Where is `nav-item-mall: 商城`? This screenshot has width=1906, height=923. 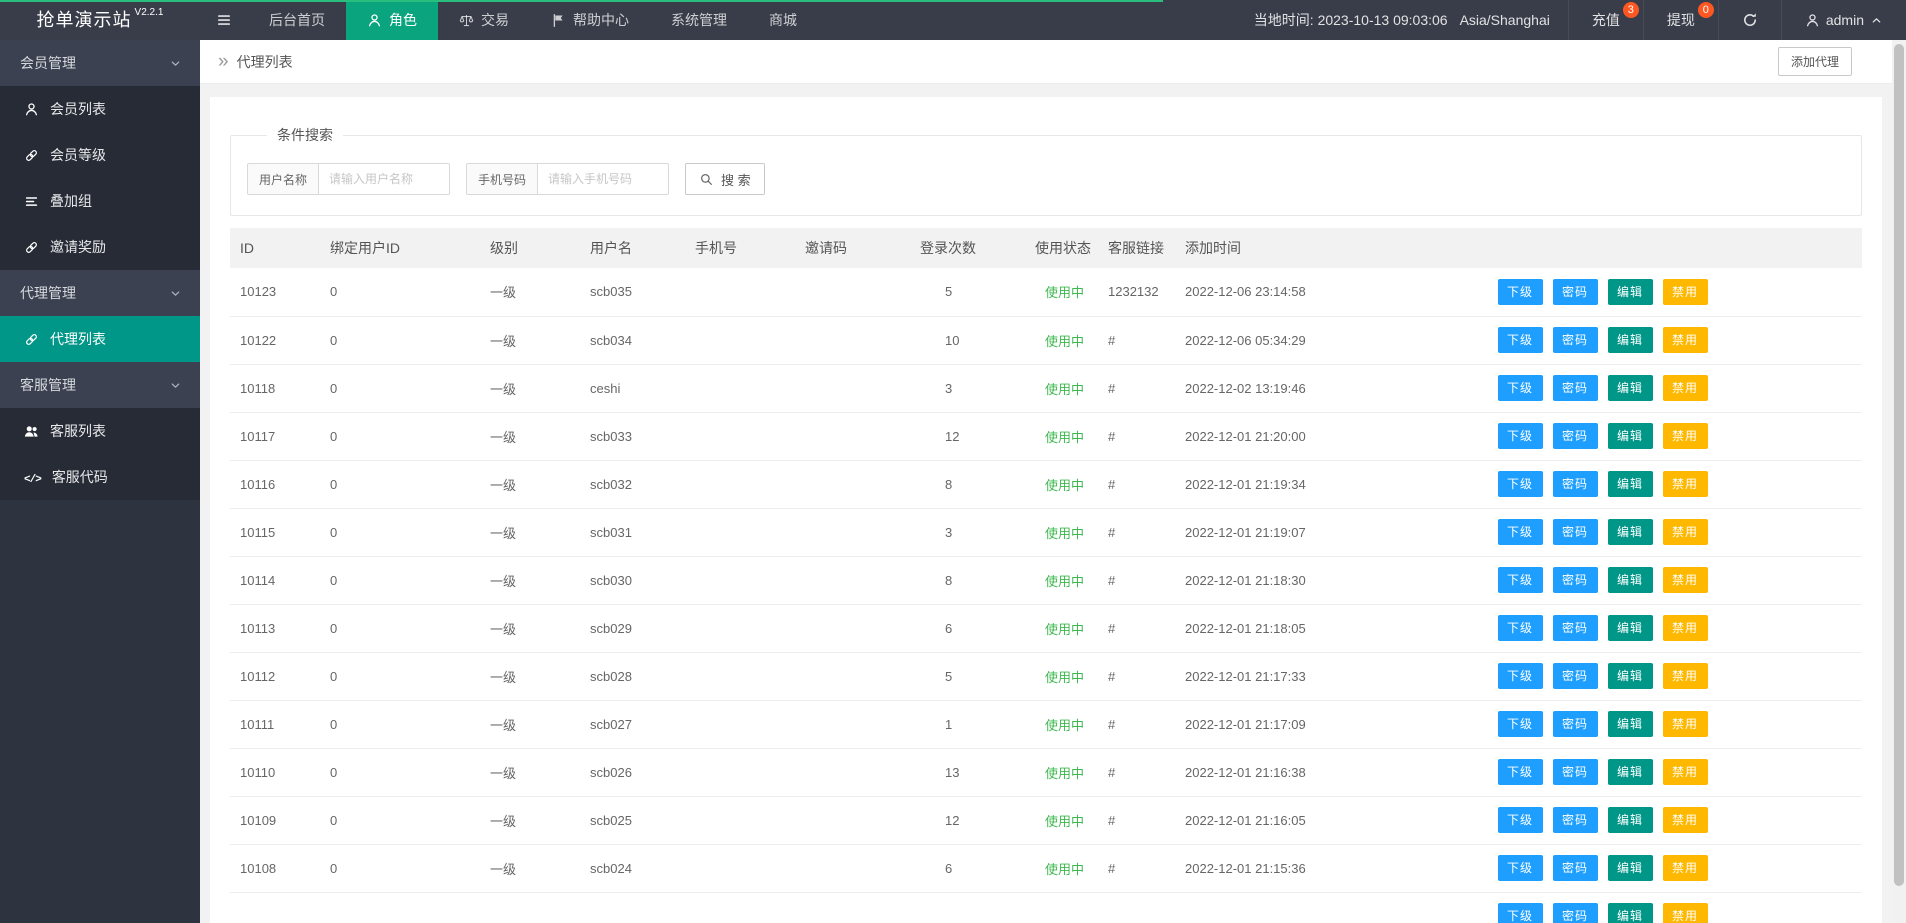
nav-item-mall: 商城 is located at coordinates (783, 20).